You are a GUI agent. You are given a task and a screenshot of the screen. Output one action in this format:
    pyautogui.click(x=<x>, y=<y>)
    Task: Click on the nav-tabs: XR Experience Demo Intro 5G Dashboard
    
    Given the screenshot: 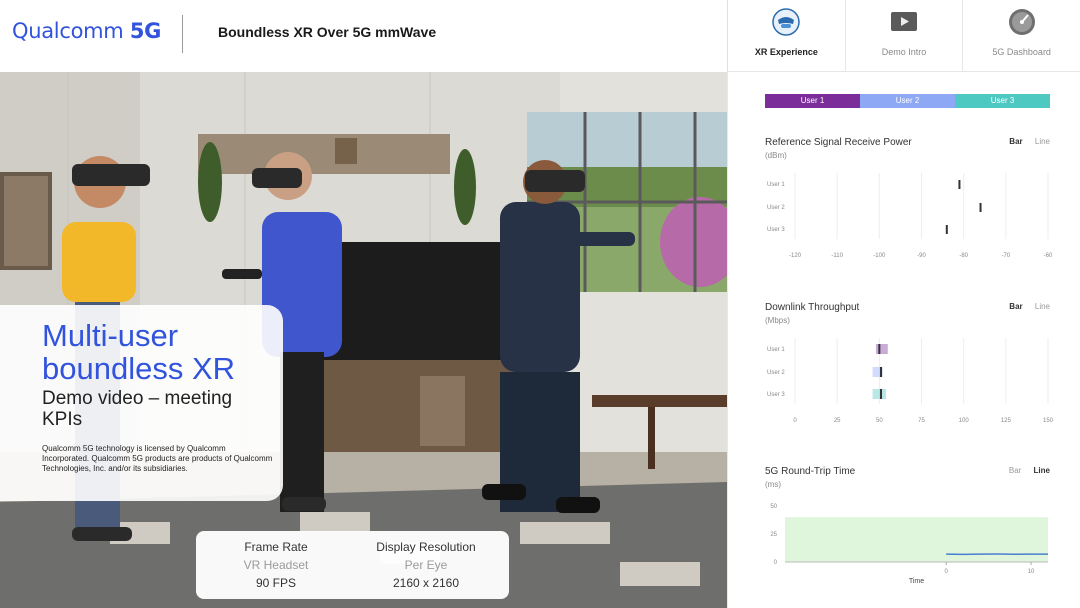 What is the action you would take?
    pyautogui.click(x=903, y=36)
    